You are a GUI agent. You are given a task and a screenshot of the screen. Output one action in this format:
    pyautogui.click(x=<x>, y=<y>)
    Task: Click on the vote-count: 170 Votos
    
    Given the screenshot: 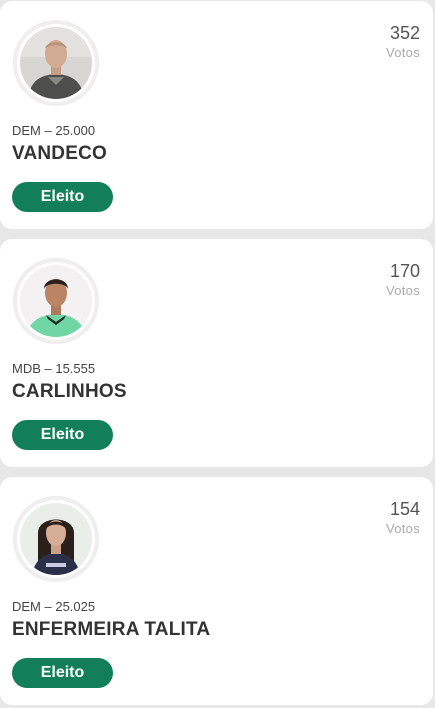 What is the action you would take?
    pyautogui.click(x=403, y=279)
    